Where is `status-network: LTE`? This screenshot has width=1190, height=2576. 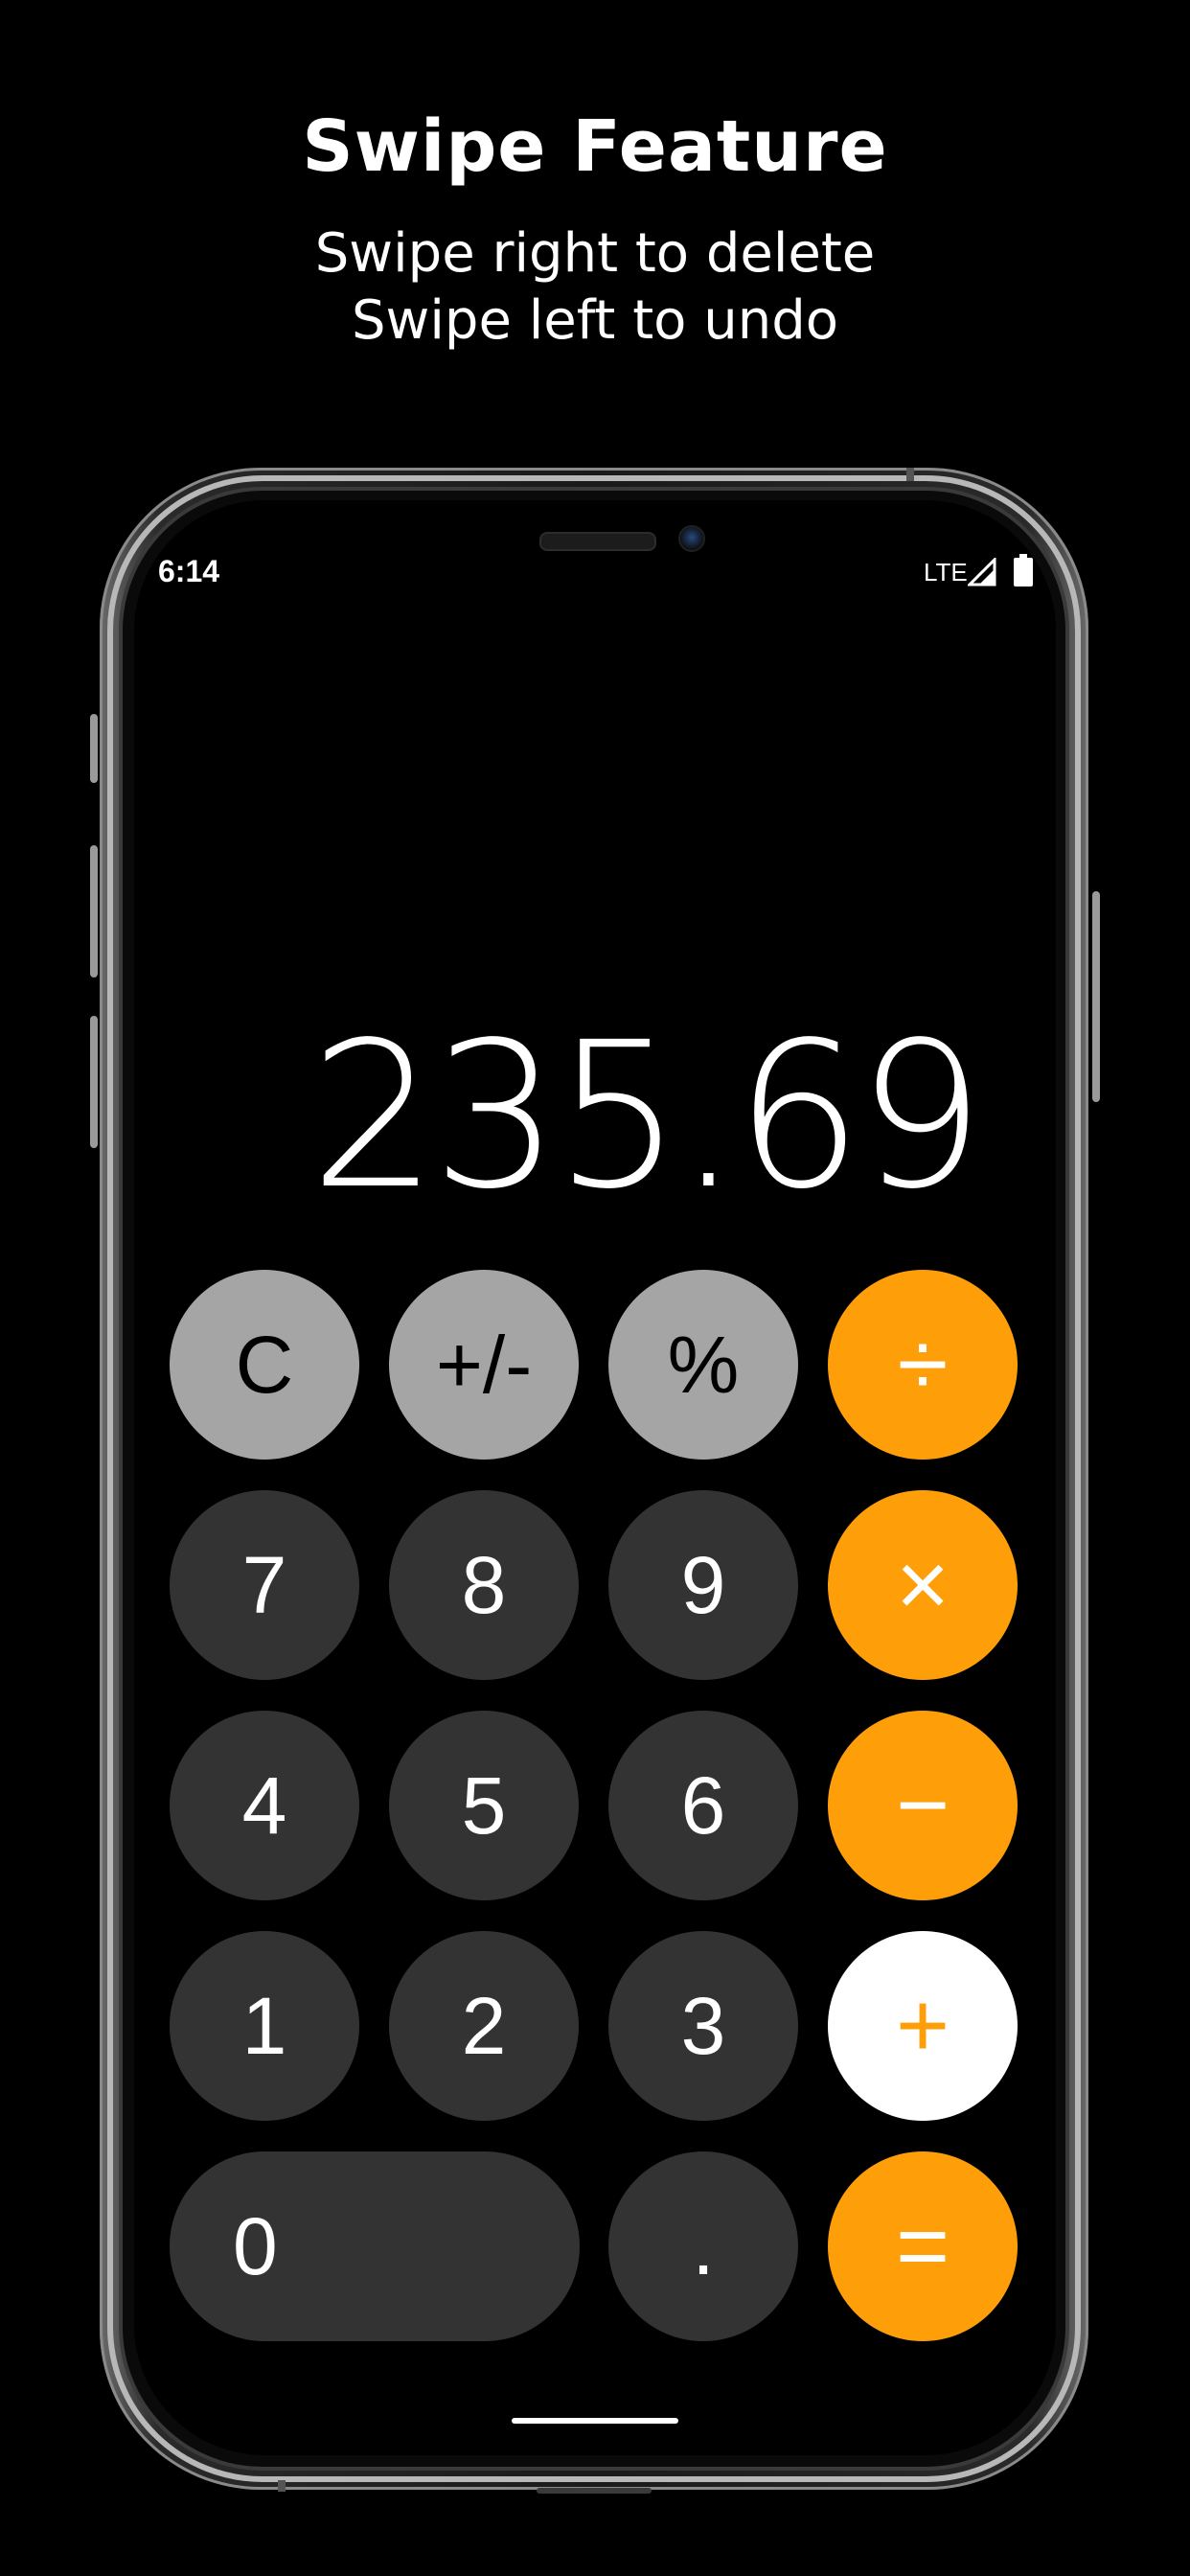 status-network: LTE is located at coordinates (946, 572).